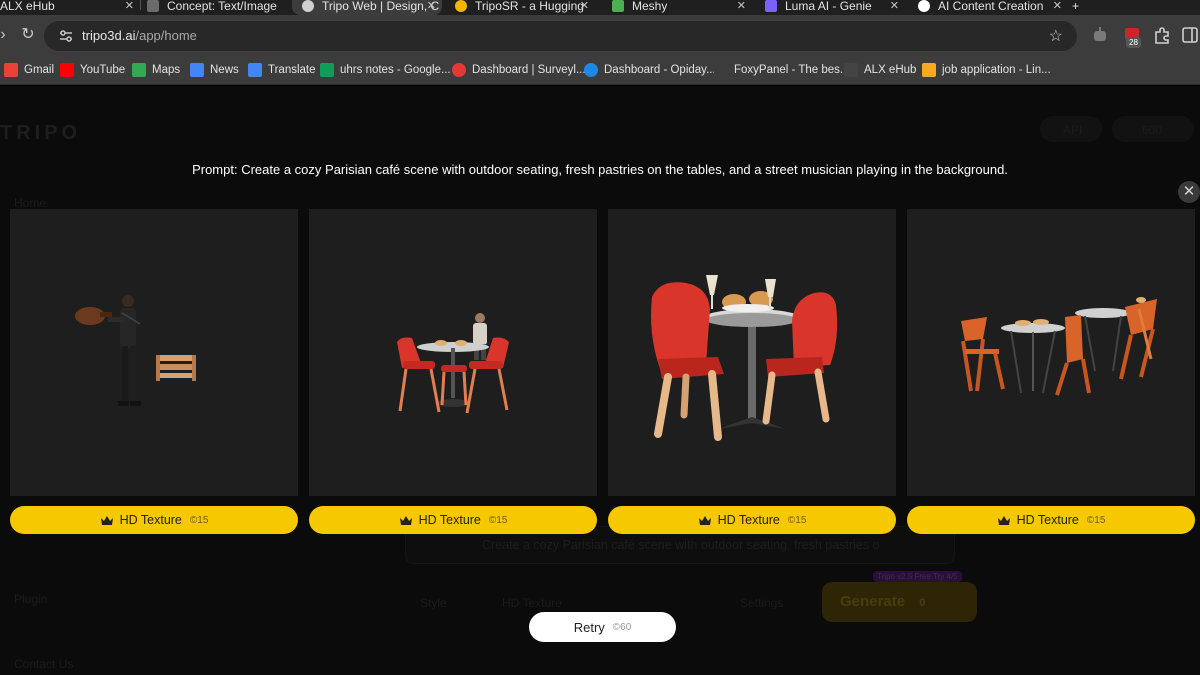 This screenshot has width=1200, height=675. What do you see at coordinates (66, 36) in the screenshot?
I see `site-settings-icon` at bounding box center [66, 36].